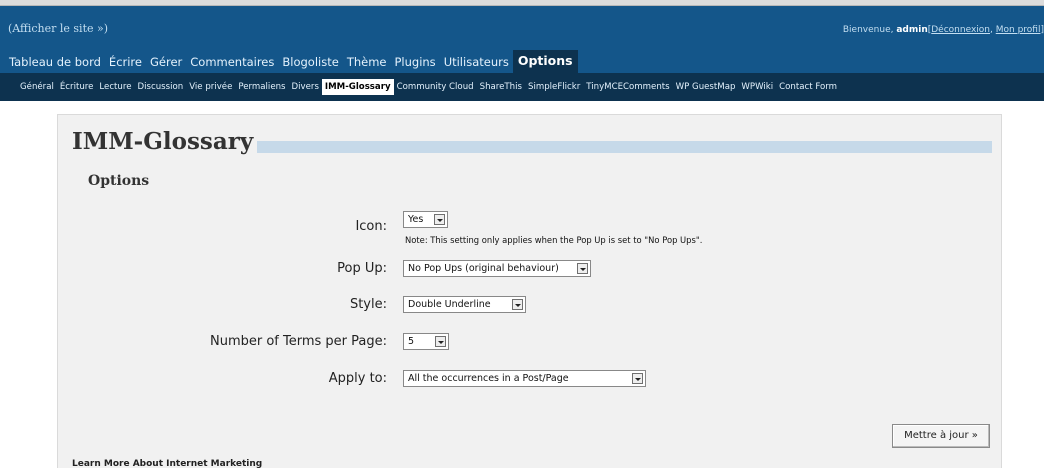 Image resolution: width=1044 pixels, height=468 pixels. What do you see at coordinates (77, 87) in the screenshot?
I see `submenu-item-writing: Écriture` at bounding box center [77, 87].